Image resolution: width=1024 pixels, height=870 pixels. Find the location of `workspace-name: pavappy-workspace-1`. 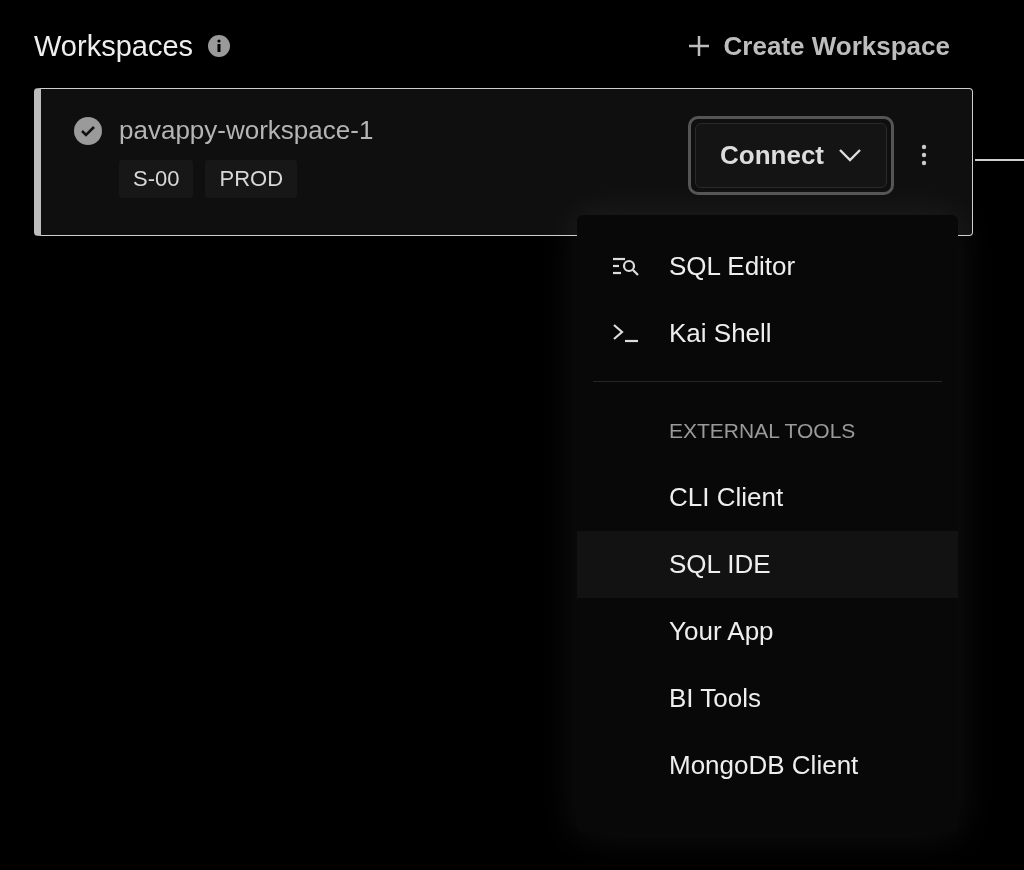

workspace-name: pavappy-workspace-1 is located at coordinates (246, 130).